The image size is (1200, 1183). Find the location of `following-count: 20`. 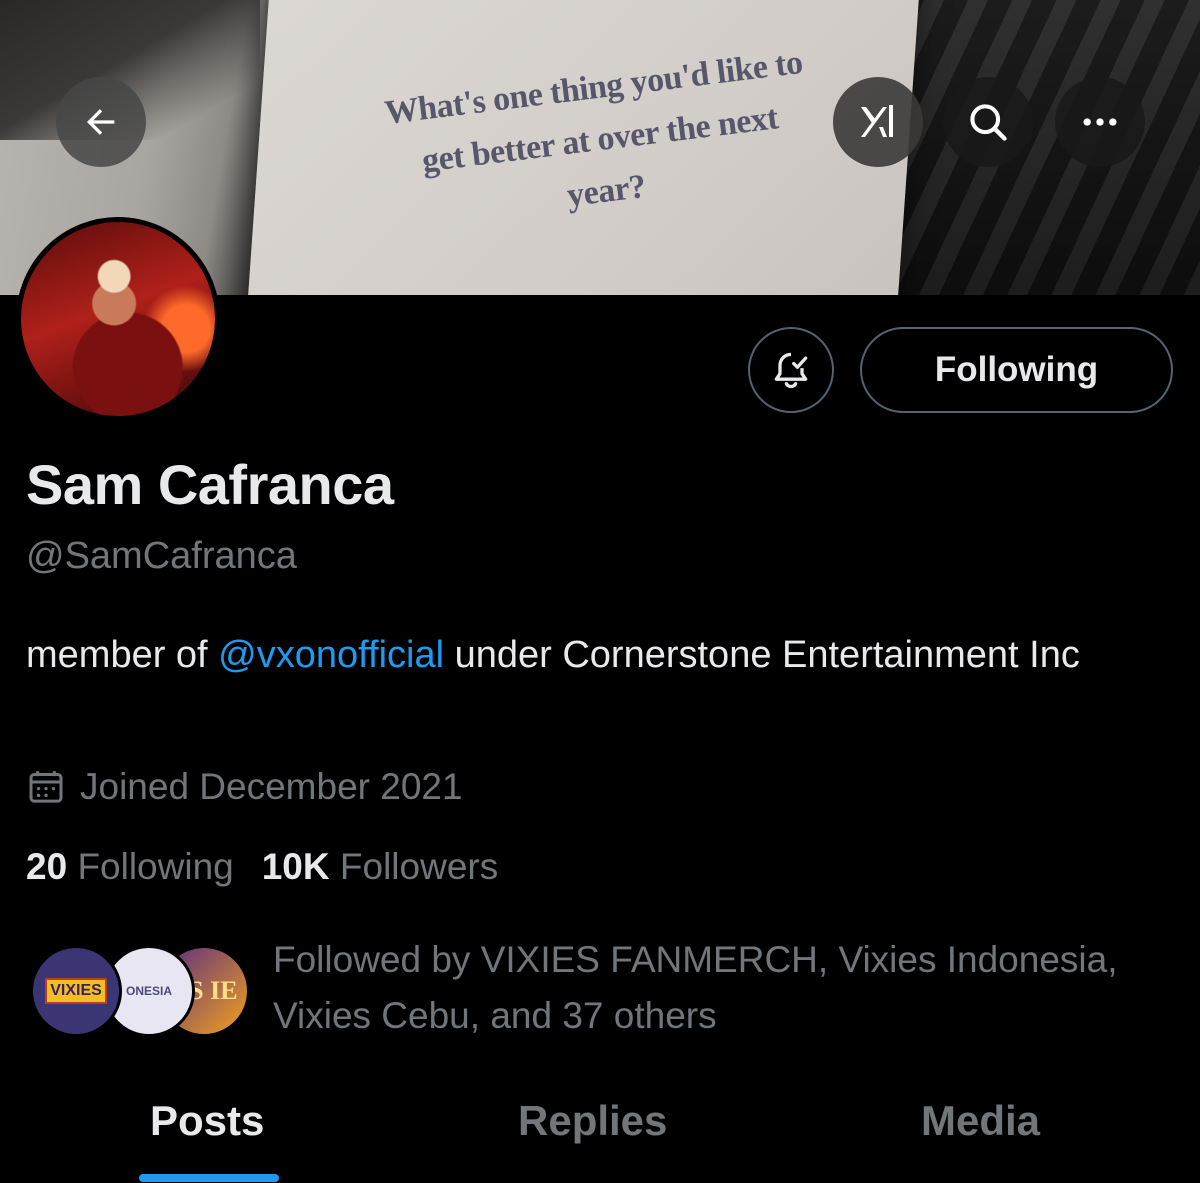

following-count: 20 is located at coordinates (47, 866).